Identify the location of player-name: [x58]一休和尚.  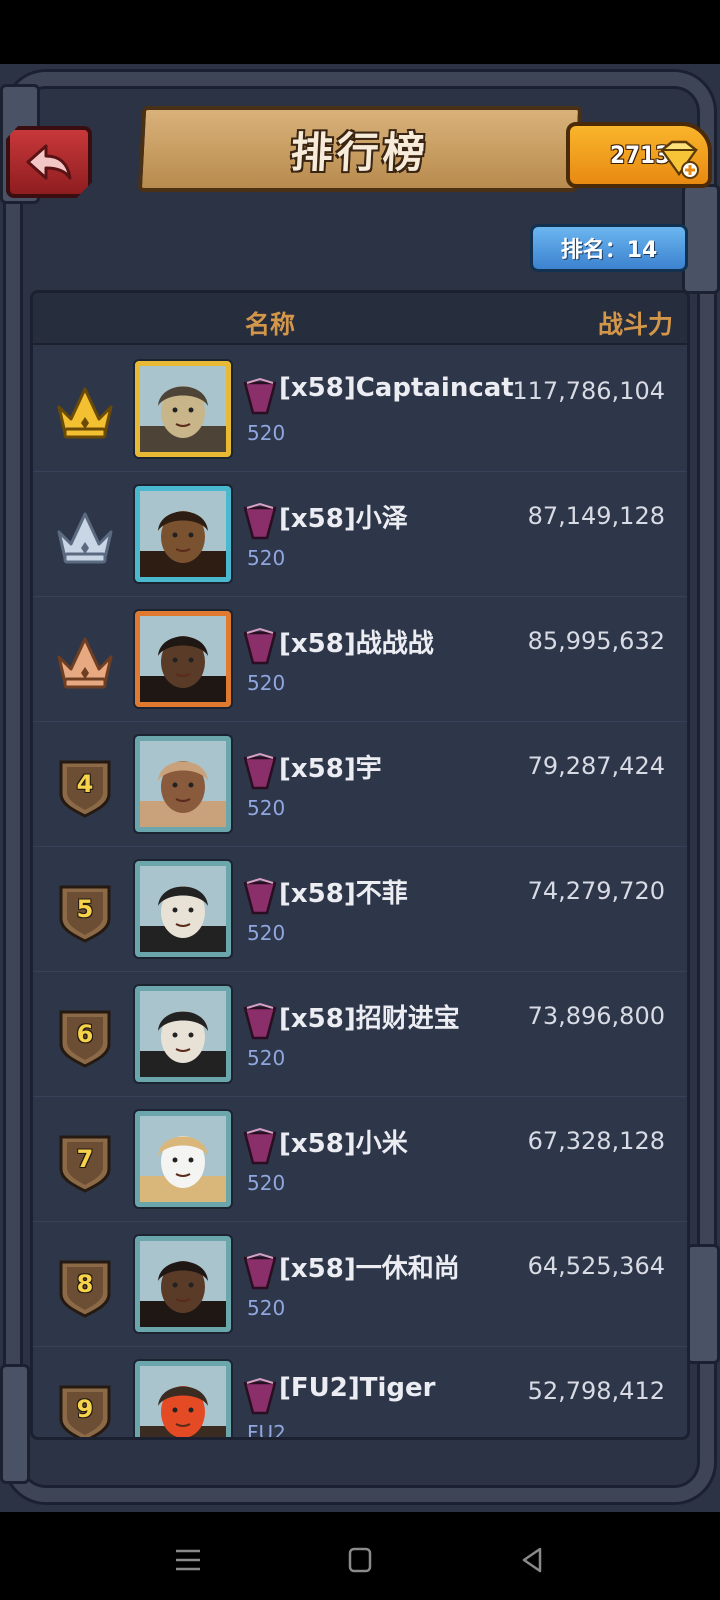
(369, 1269).